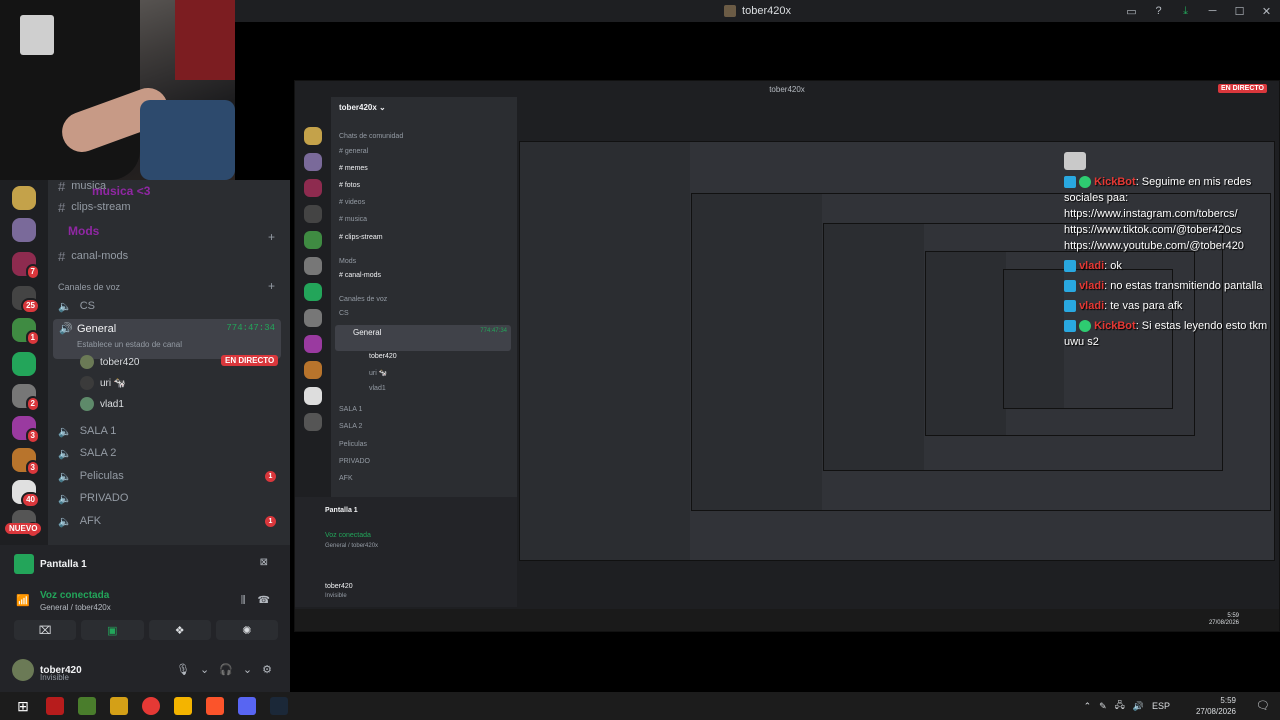 Image resolution: width=1280 pixels, height=720 pixels. What do you see at coordinates (1212, 11) in the screenshot?
I see `minimize-button: ─` at bounding box center [1212, 11].